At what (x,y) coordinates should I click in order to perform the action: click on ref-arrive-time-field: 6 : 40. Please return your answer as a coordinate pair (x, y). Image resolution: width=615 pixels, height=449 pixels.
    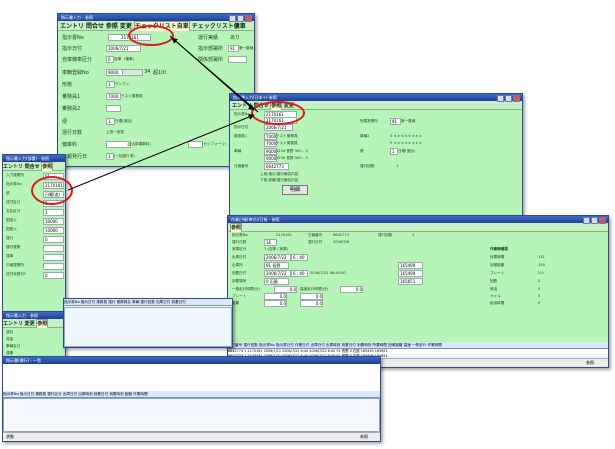
    Looking at the image, I should click on (299, 273).